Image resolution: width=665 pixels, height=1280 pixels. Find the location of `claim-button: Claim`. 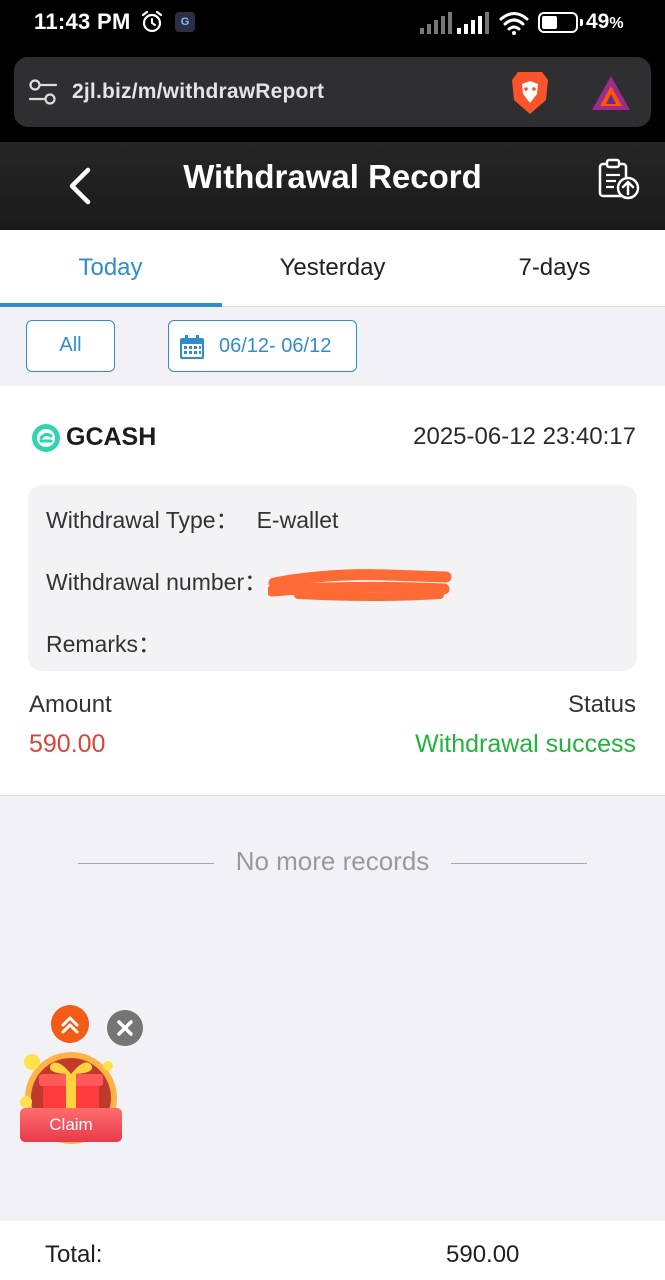

claim-button: Claim is located at coordinates (71, 1125).